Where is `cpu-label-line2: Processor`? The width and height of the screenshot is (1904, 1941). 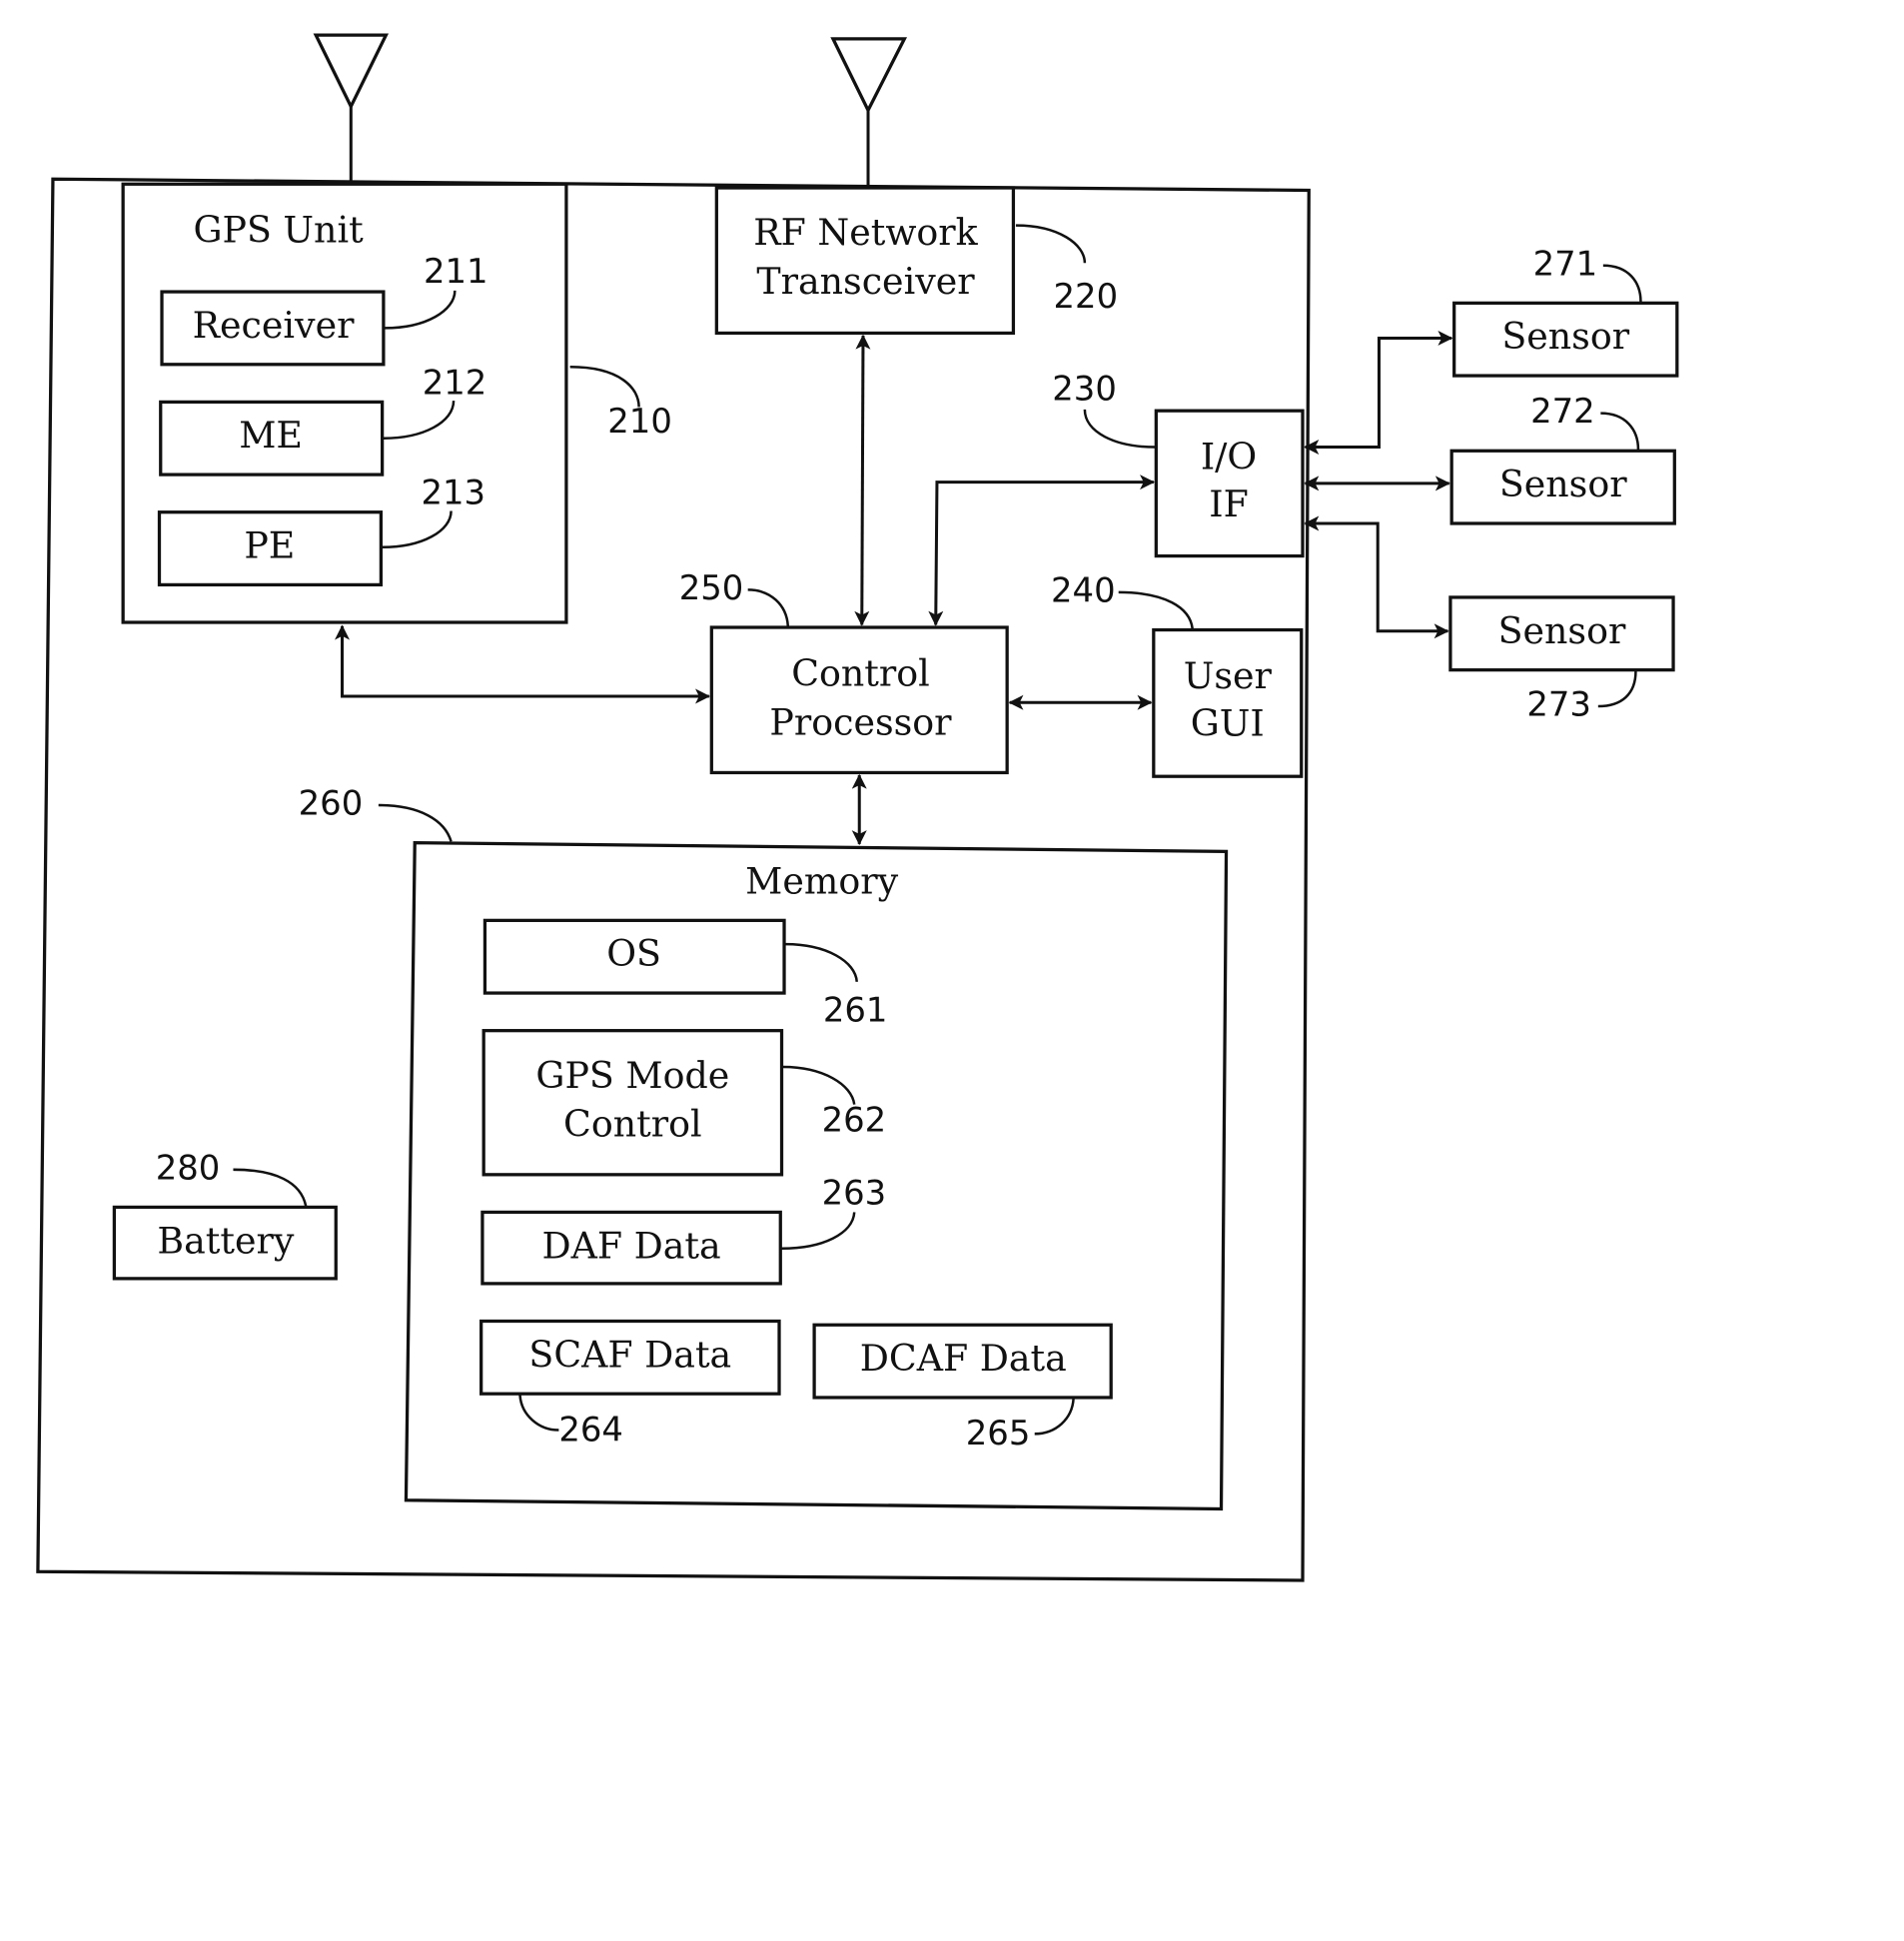
cpu-label-line2: Processor is located at coordinates (860, 721).